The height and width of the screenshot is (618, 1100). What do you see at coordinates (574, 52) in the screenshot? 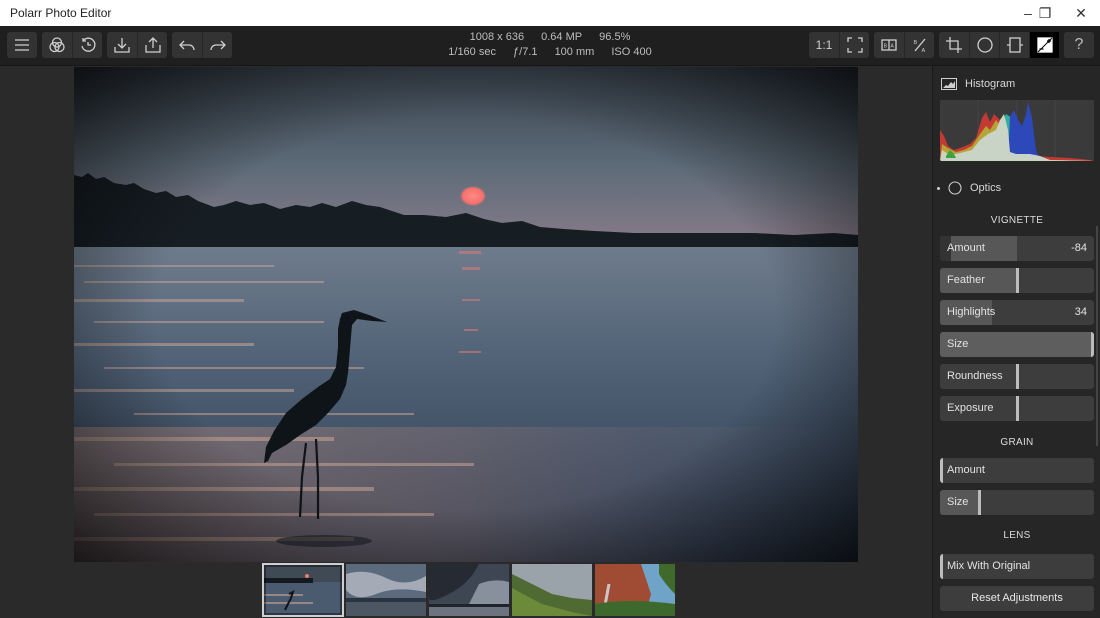
I see `exif-focal-length: 100 mm` at bounding box center [574, 52].